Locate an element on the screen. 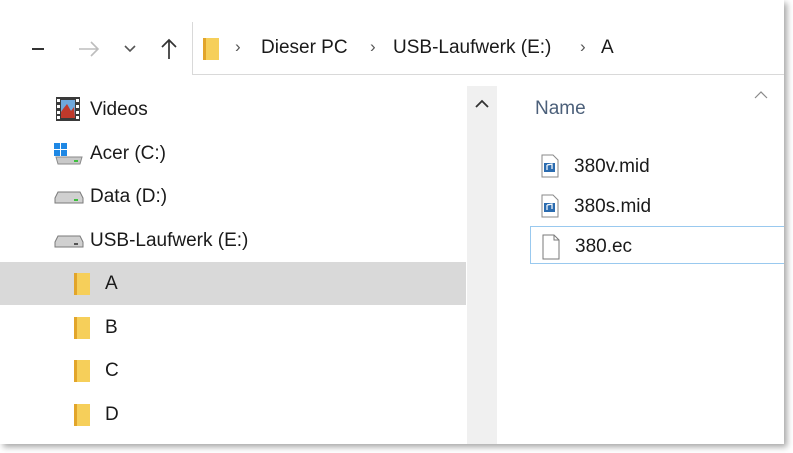 The image size is (793, 453). file-name: 380s.mid is located at coordinates (613, 206).